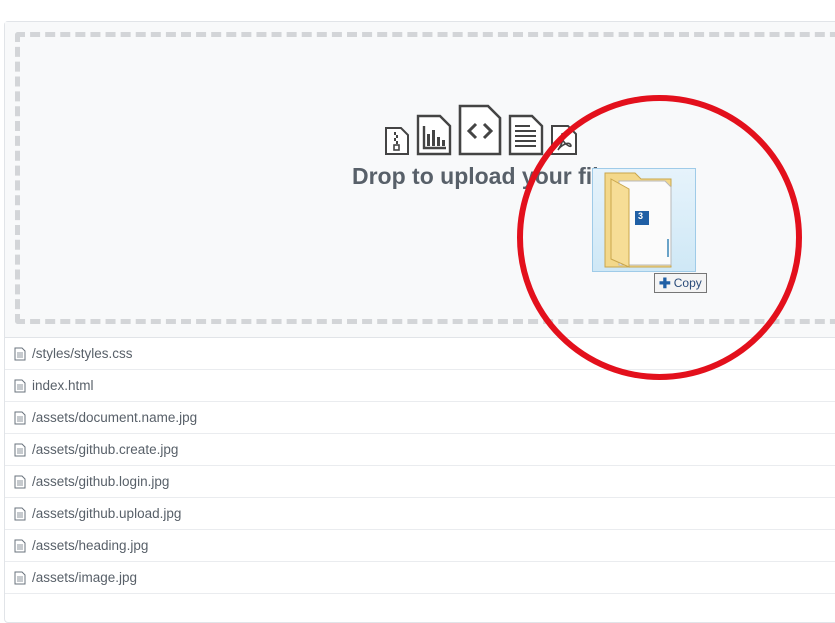  I want to click on file-row: /assets/document.name.jpg, so click(420, 418).